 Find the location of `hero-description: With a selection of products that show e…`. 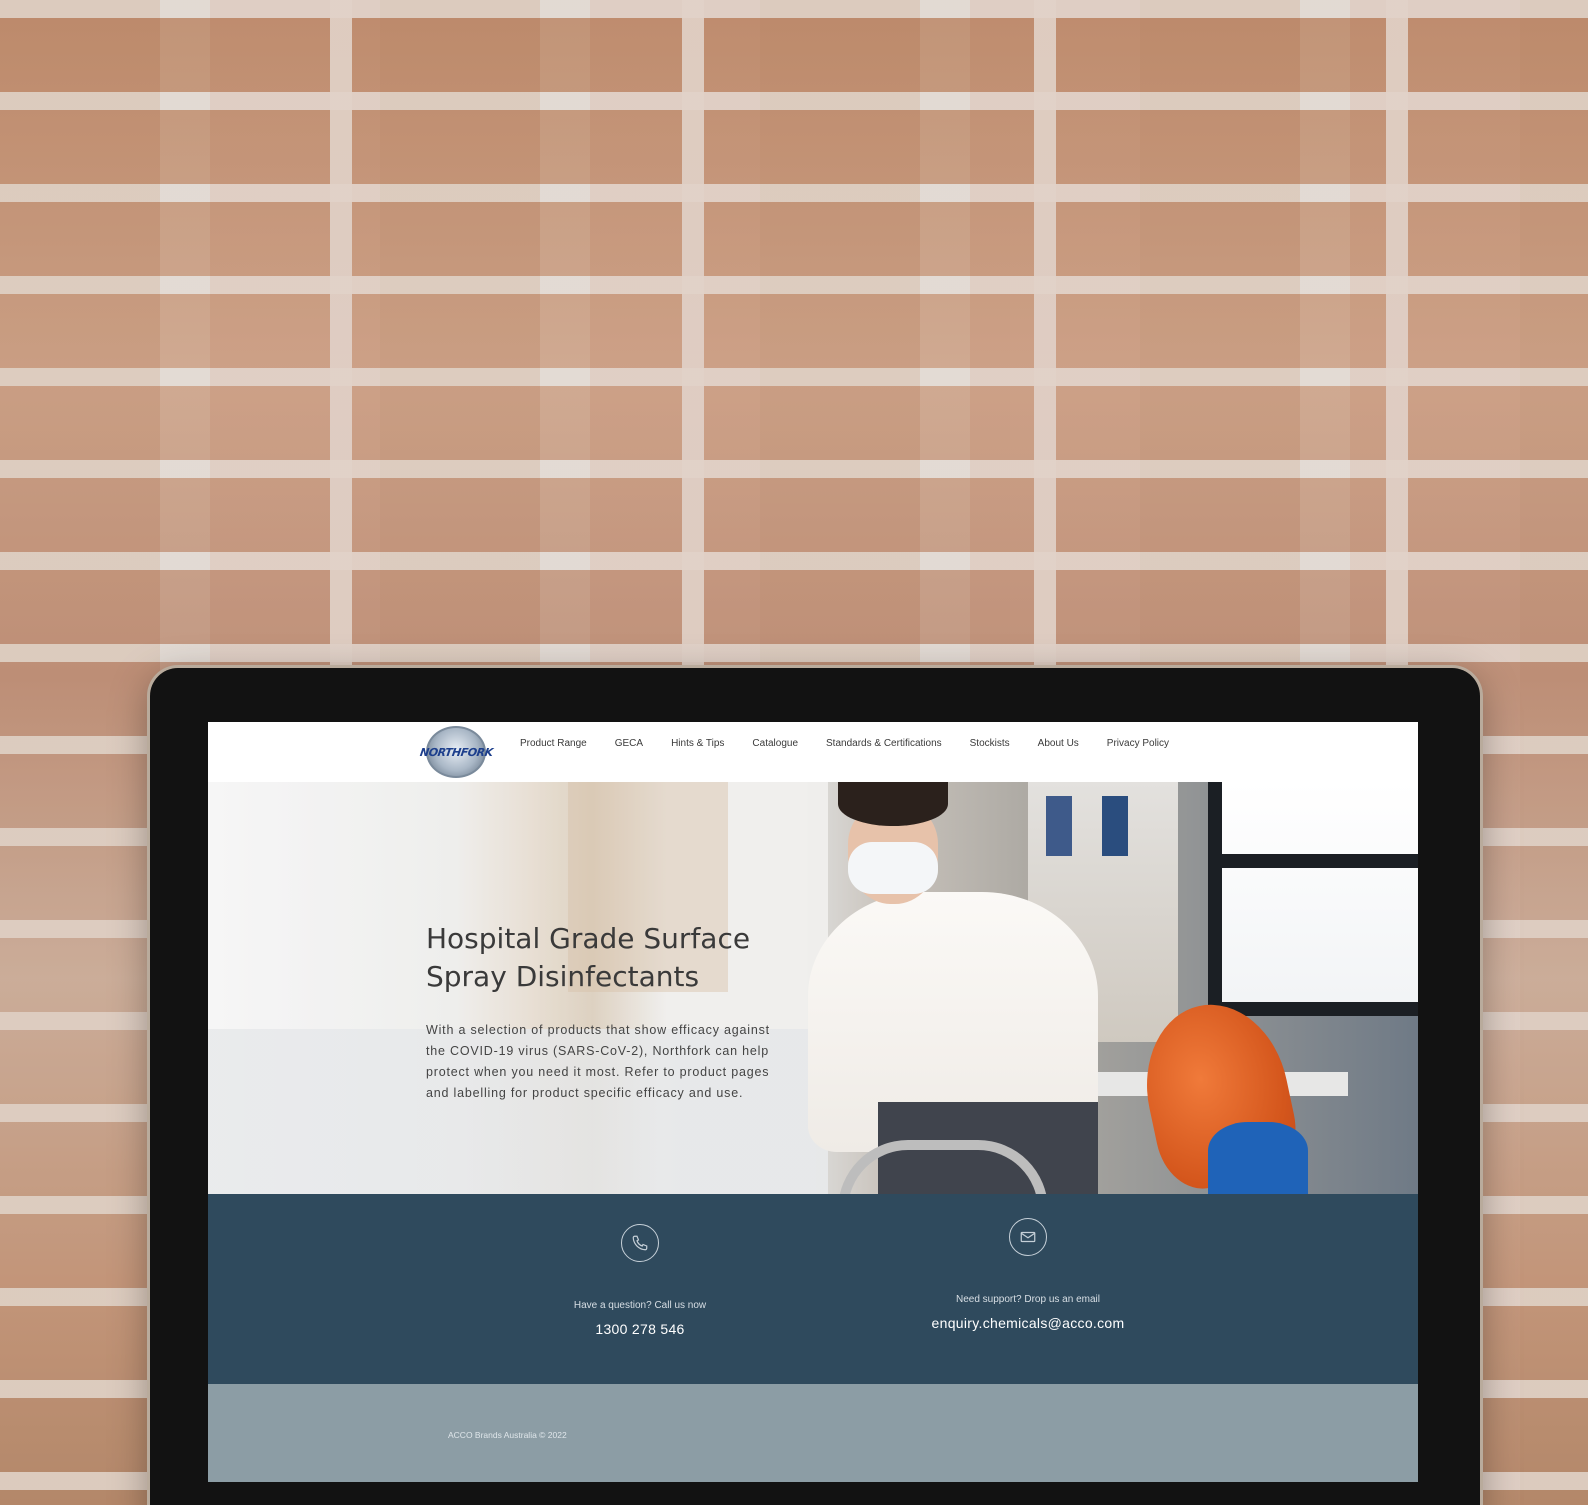

hero-description: With a selection of products that show e… is located at coordinates (598, 1061).